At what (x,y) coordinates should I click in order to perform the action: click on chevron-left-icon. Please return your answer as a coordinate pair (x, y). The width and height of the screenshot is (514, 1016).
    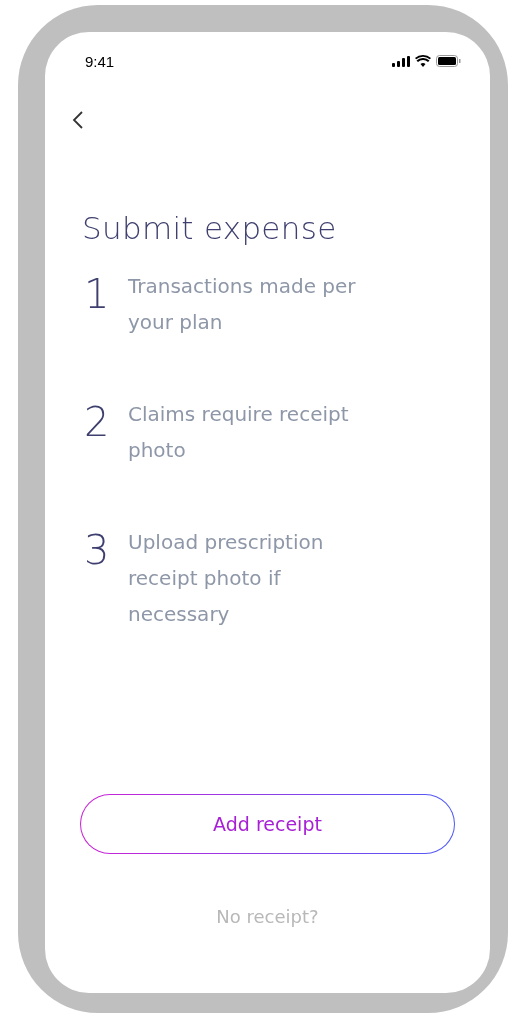
    Looking at the image, I should click on (78, 120).